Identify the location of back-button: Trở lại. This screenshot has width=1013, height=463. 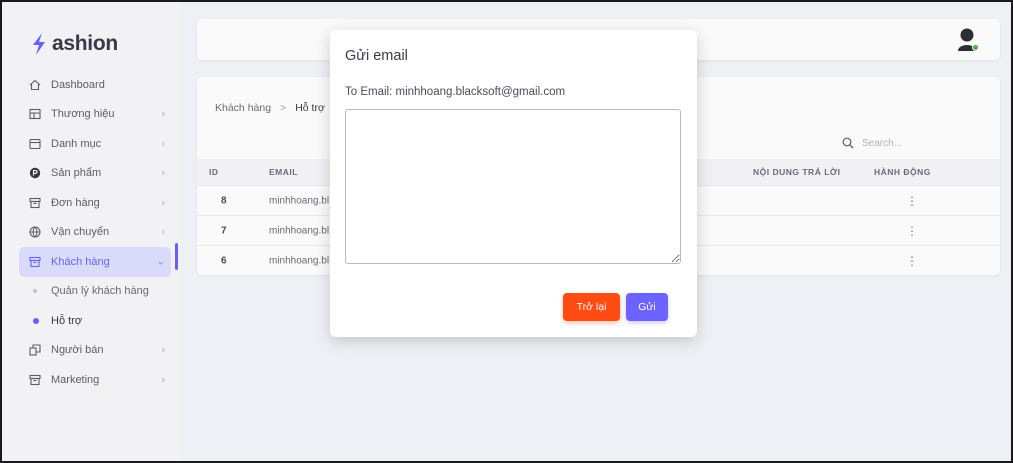
(591, 307).